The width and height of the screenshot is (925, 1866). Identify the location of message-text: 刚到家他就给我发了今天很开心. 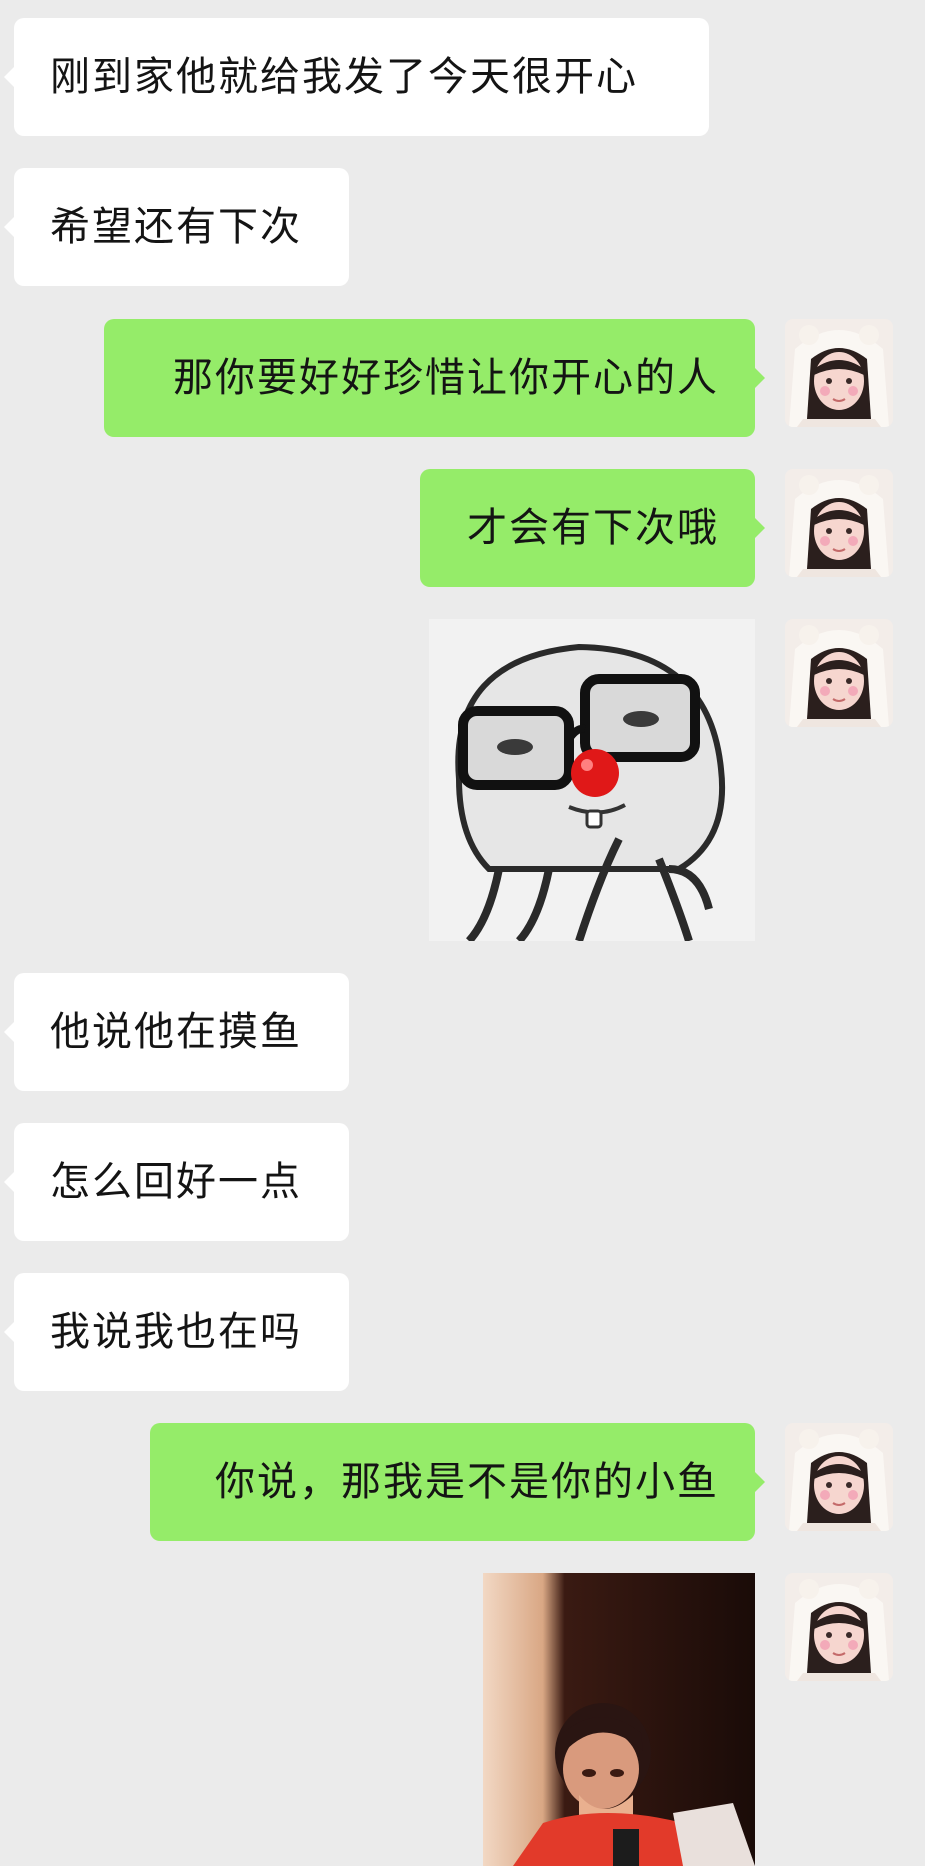
(344, 77).